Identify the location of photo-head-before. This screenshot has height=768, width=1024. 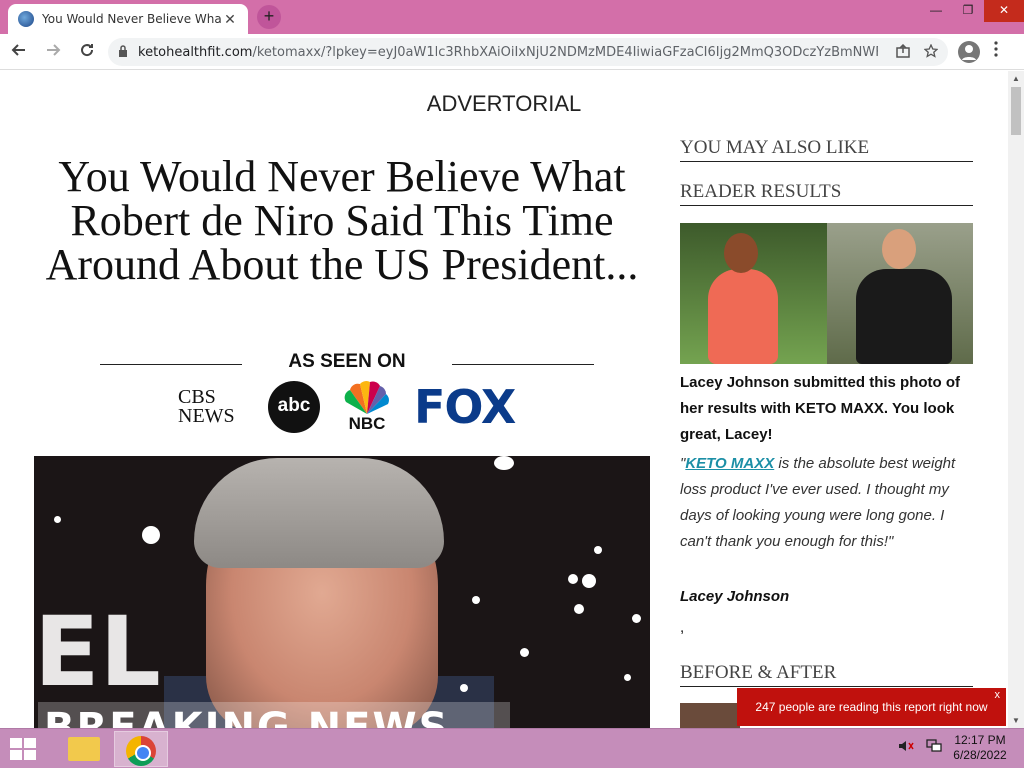
(741, 253).